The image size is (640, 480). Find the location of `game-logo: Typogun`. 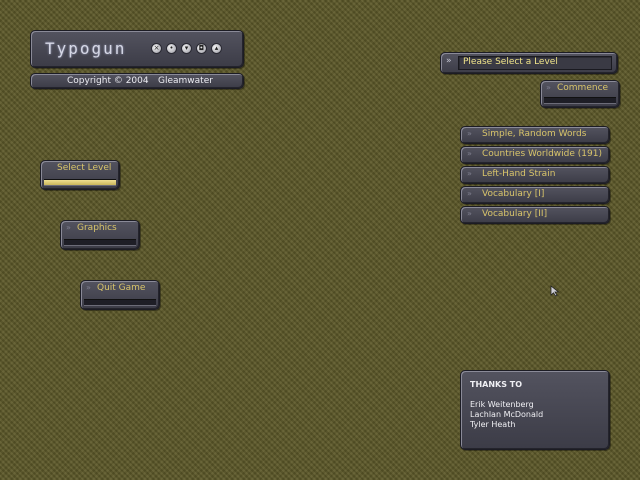

game-logo: Typogun is located at coordinates (86, 48).